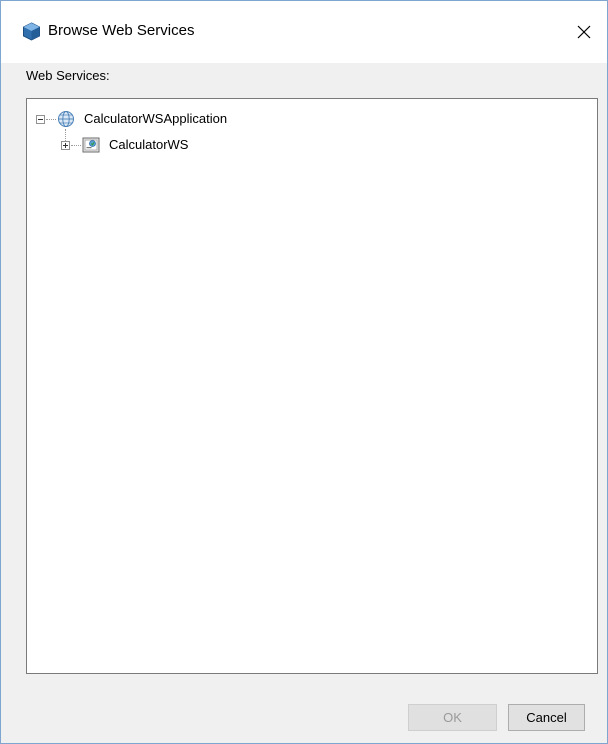 Image resolution: width=608 pixels, height=744 pixels. Describe the element at coordinates (452, 717) in the screenshot. I see `ok-button: OK` at that location.